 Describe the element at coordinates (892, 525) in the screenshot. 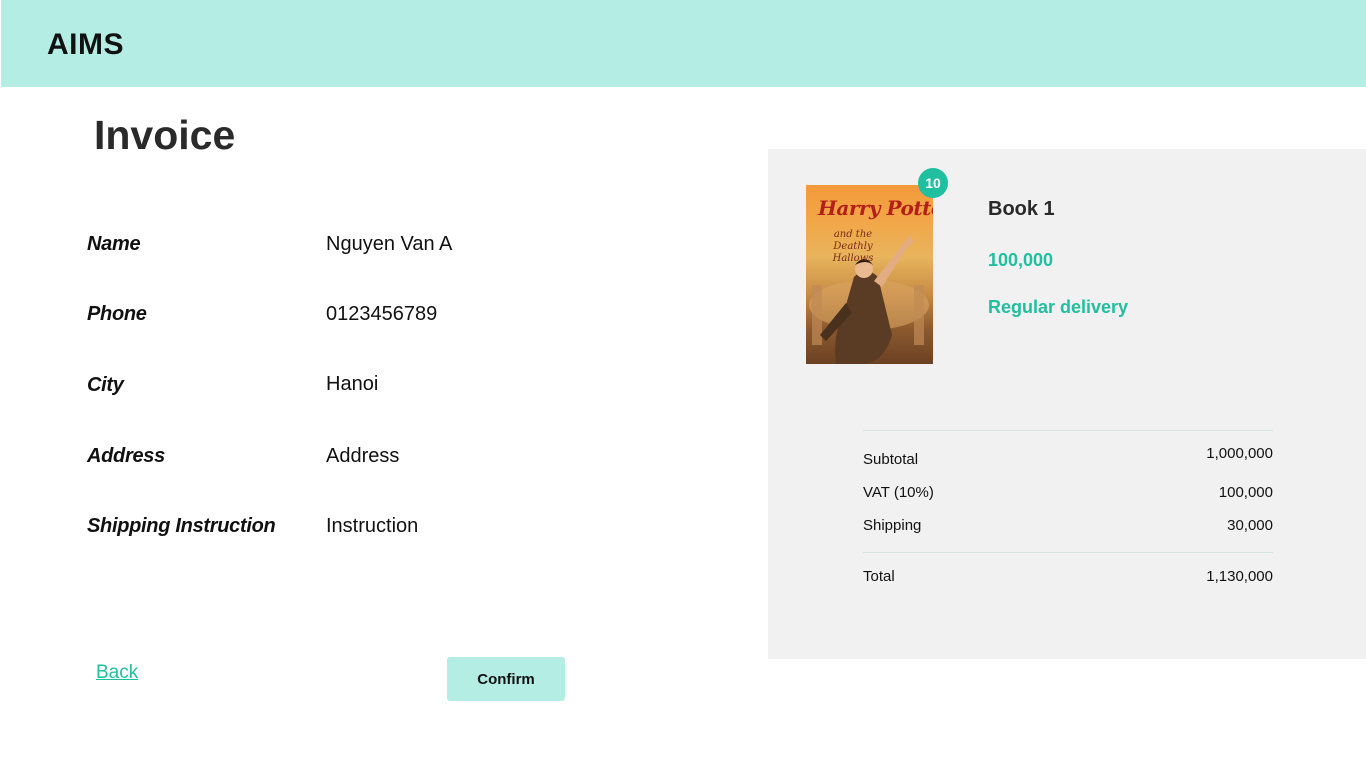

I see `shipping-label: Shipping` at that location.